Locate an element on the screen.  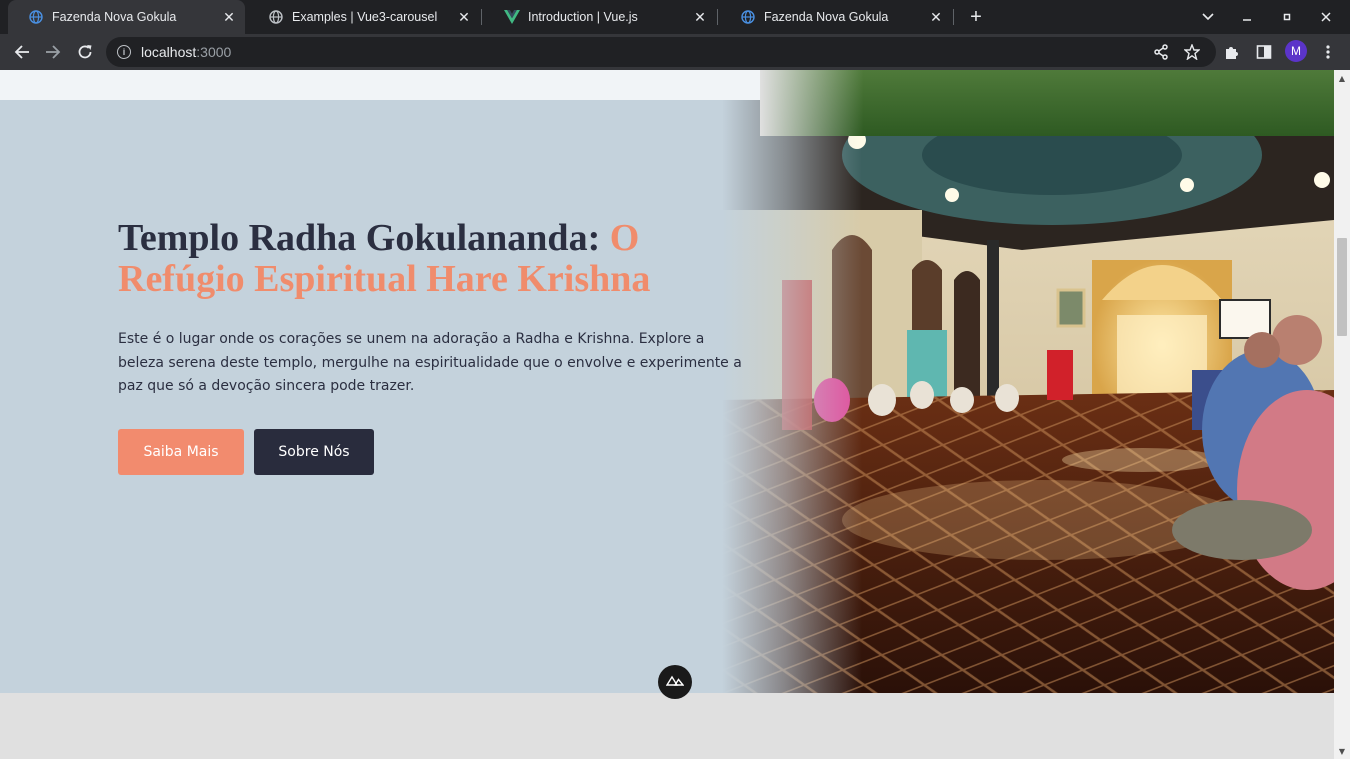
address-bar: i localhost:3000 is located at coordinates (661, 52).